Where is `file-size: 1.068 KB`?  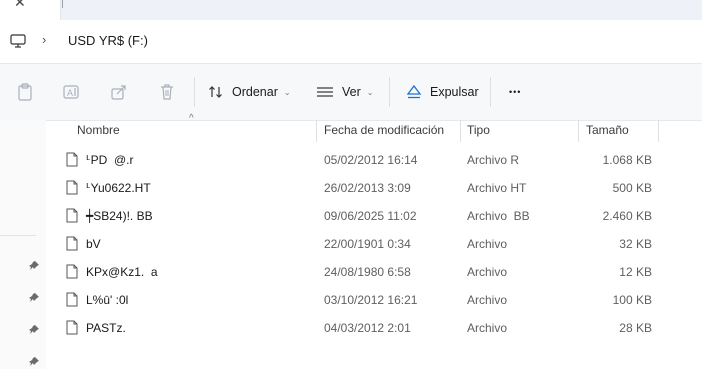 file-size: 1.068 KB is located at coordinates (627, 160).